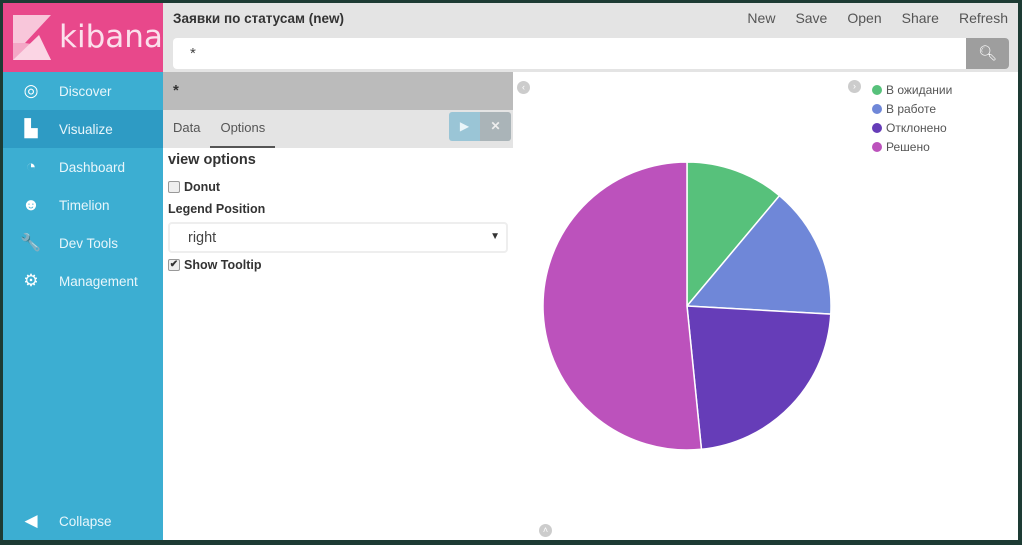 The width and height of the screenshot is (1022, 545). I want to click on compass-icon: ◎, so click(31, 90).